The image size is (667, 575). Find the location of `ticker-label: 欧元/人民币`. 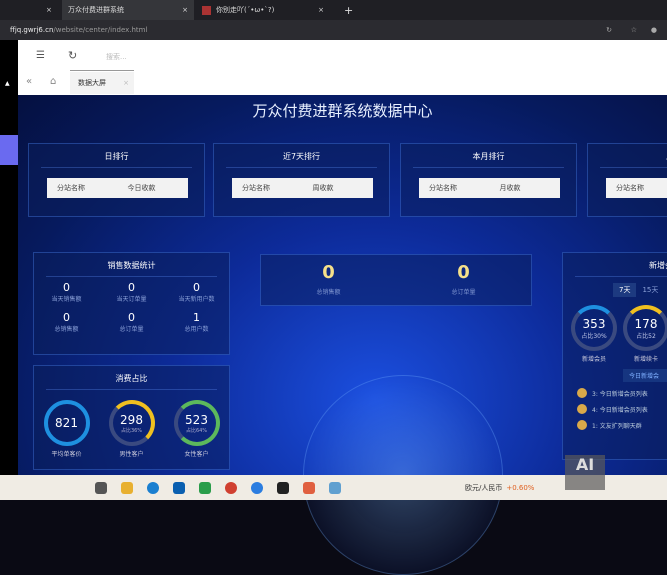

ticker-label: 欧元/人民币 is located at coordinates (483, 488).